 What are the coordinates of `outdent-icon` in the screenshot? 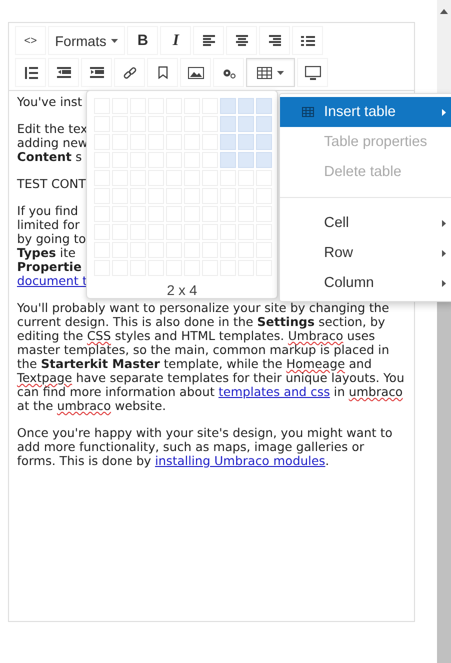 It's located at (63, 72).